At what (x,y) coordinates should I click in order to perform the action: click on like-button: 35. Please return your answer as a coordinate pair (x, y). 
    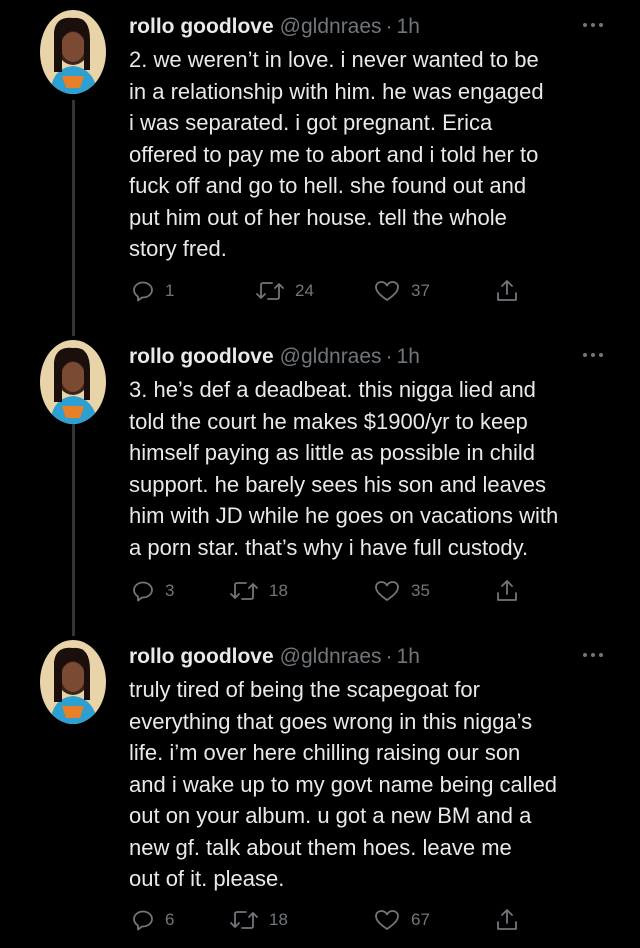
    Looking at the image, I should click on (401, 591).